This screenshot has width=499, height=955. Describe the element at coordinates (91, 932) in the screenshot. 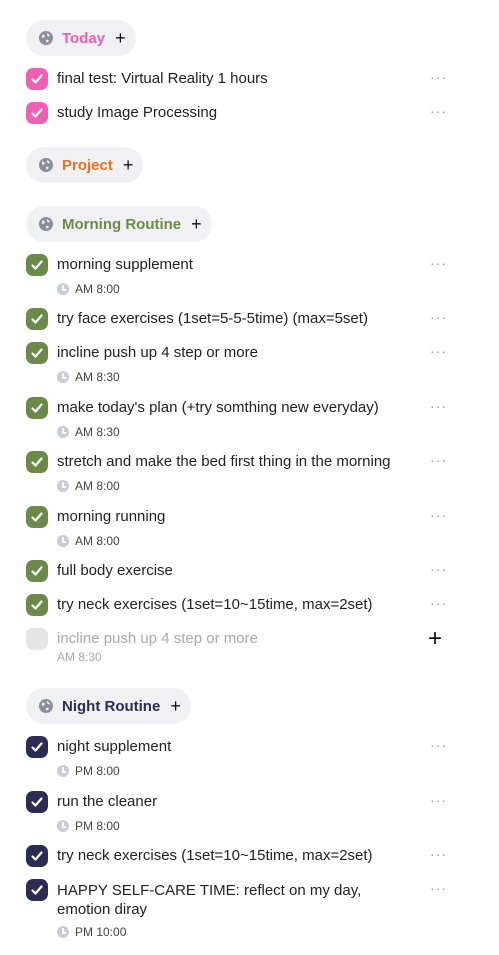

I see `task-time: PM 10:00` at that location.